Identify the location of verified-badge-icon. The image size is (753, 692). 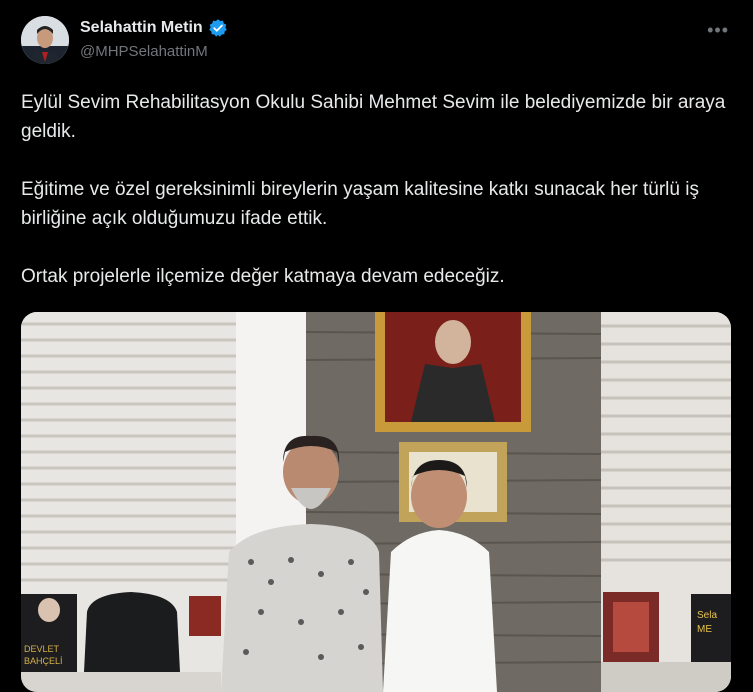
(218, 28).